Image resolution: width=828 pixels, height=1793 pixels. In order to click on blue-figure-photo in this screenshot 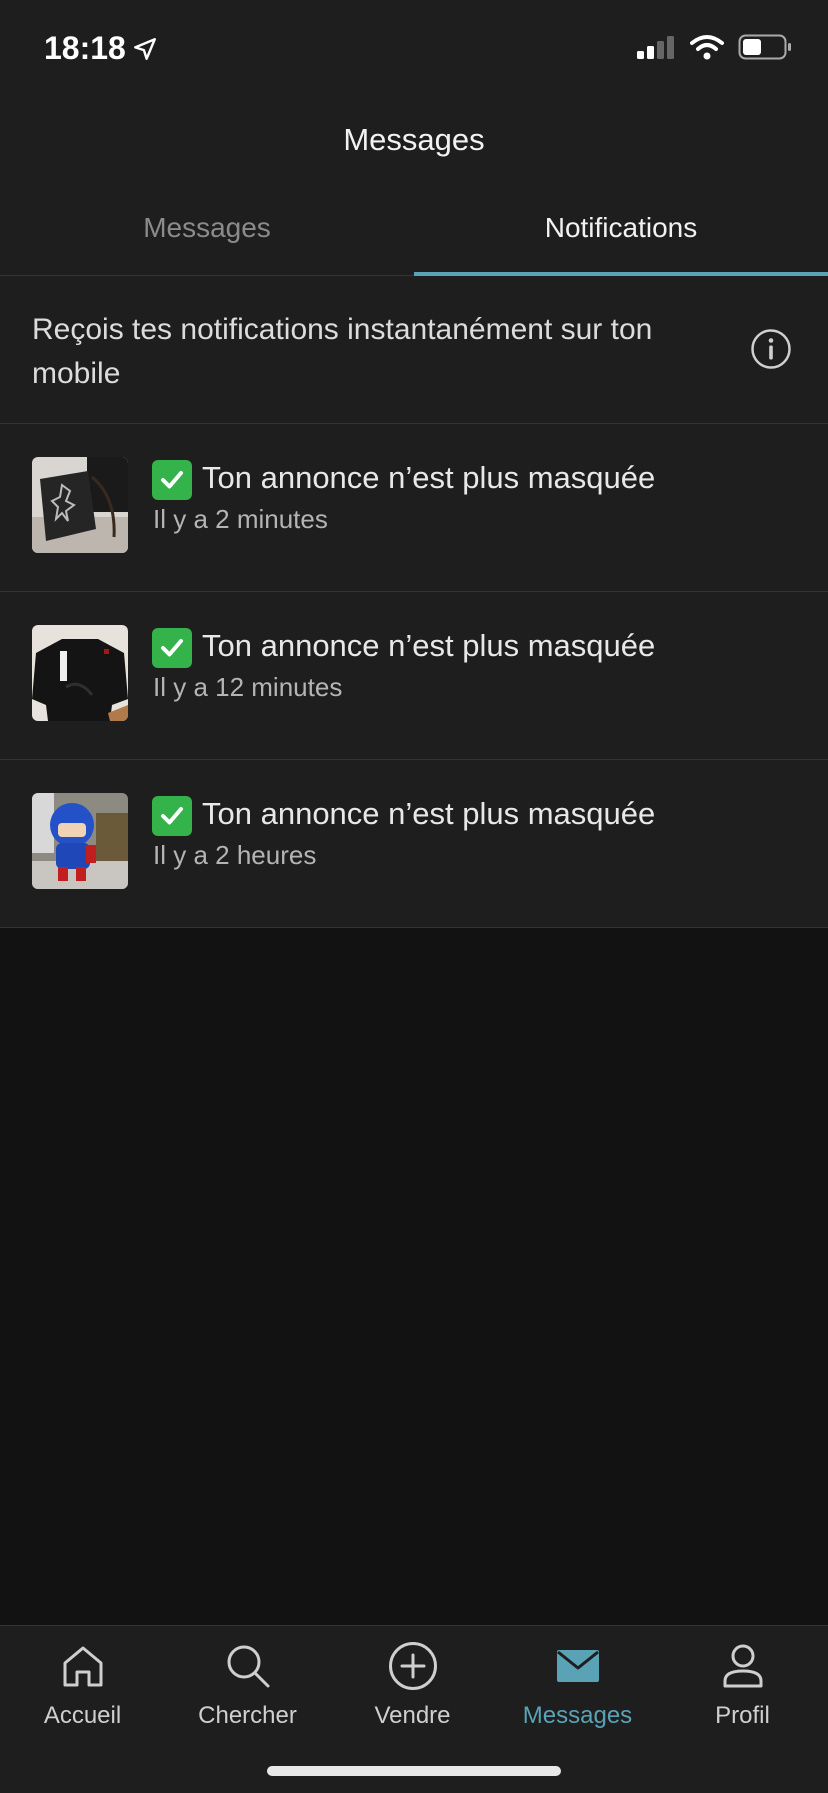, I will do `click(80, 841)`.